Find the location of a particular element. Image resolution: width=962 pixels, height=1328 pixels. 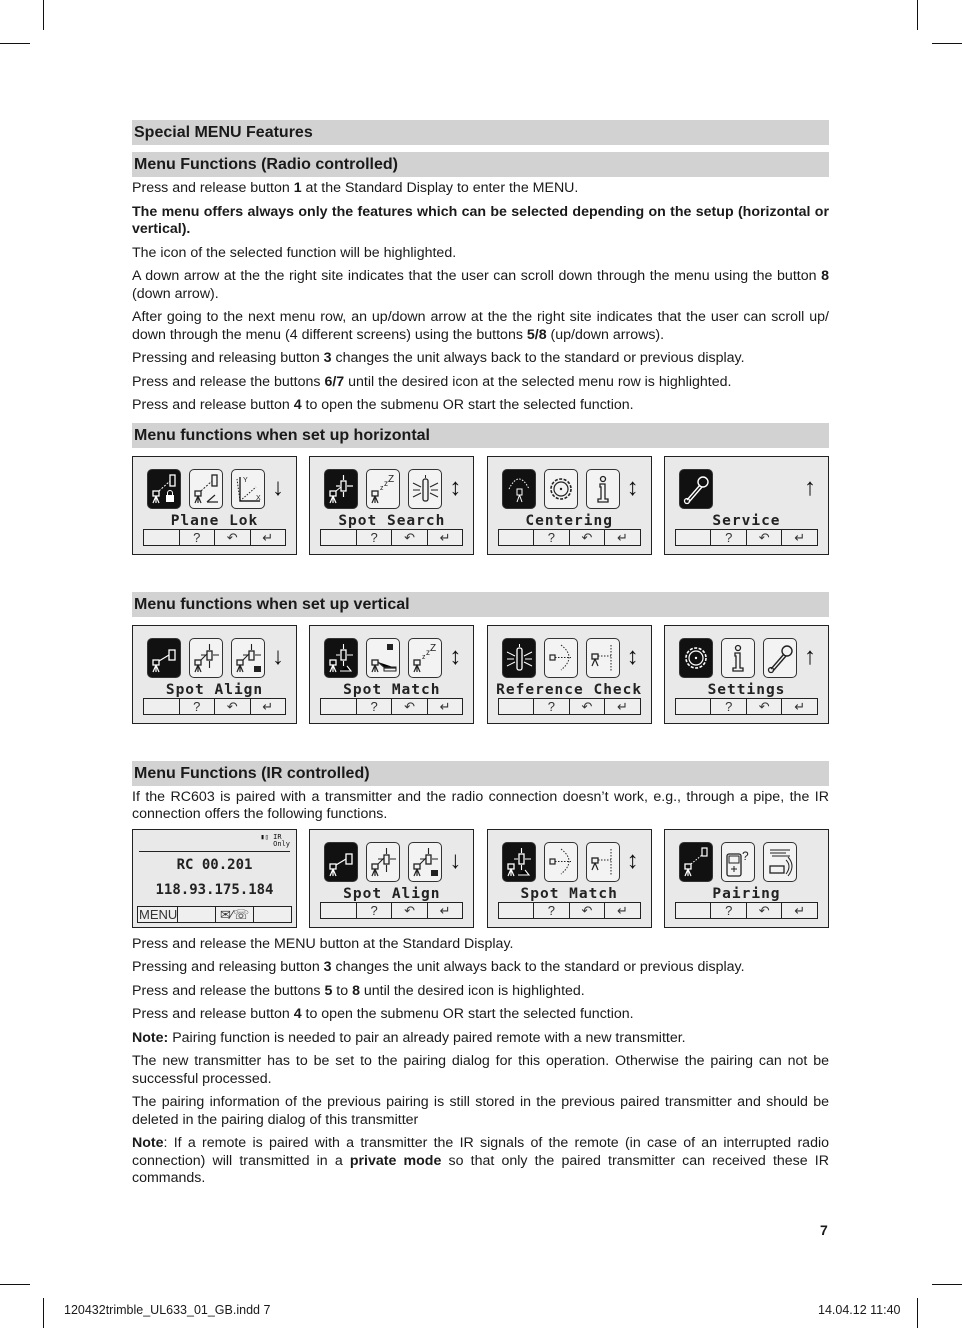

centering-icon is located at coordinates (518, 488).